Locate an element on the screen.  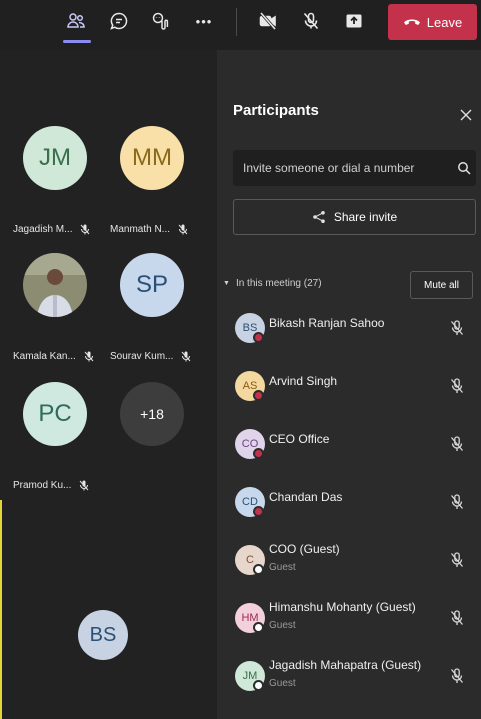
participant-name: Chandan Das is located at coordinates (306, 497).